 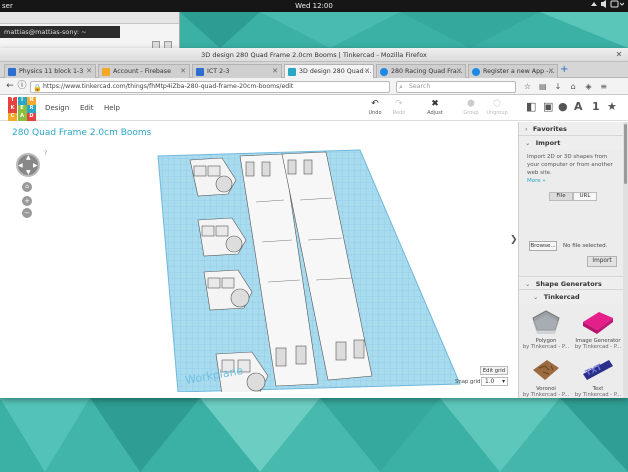 What do you see at coordinates (596, 107) in the screenshot?
I see `number-icon: 1` at bounding box center [596, 107].